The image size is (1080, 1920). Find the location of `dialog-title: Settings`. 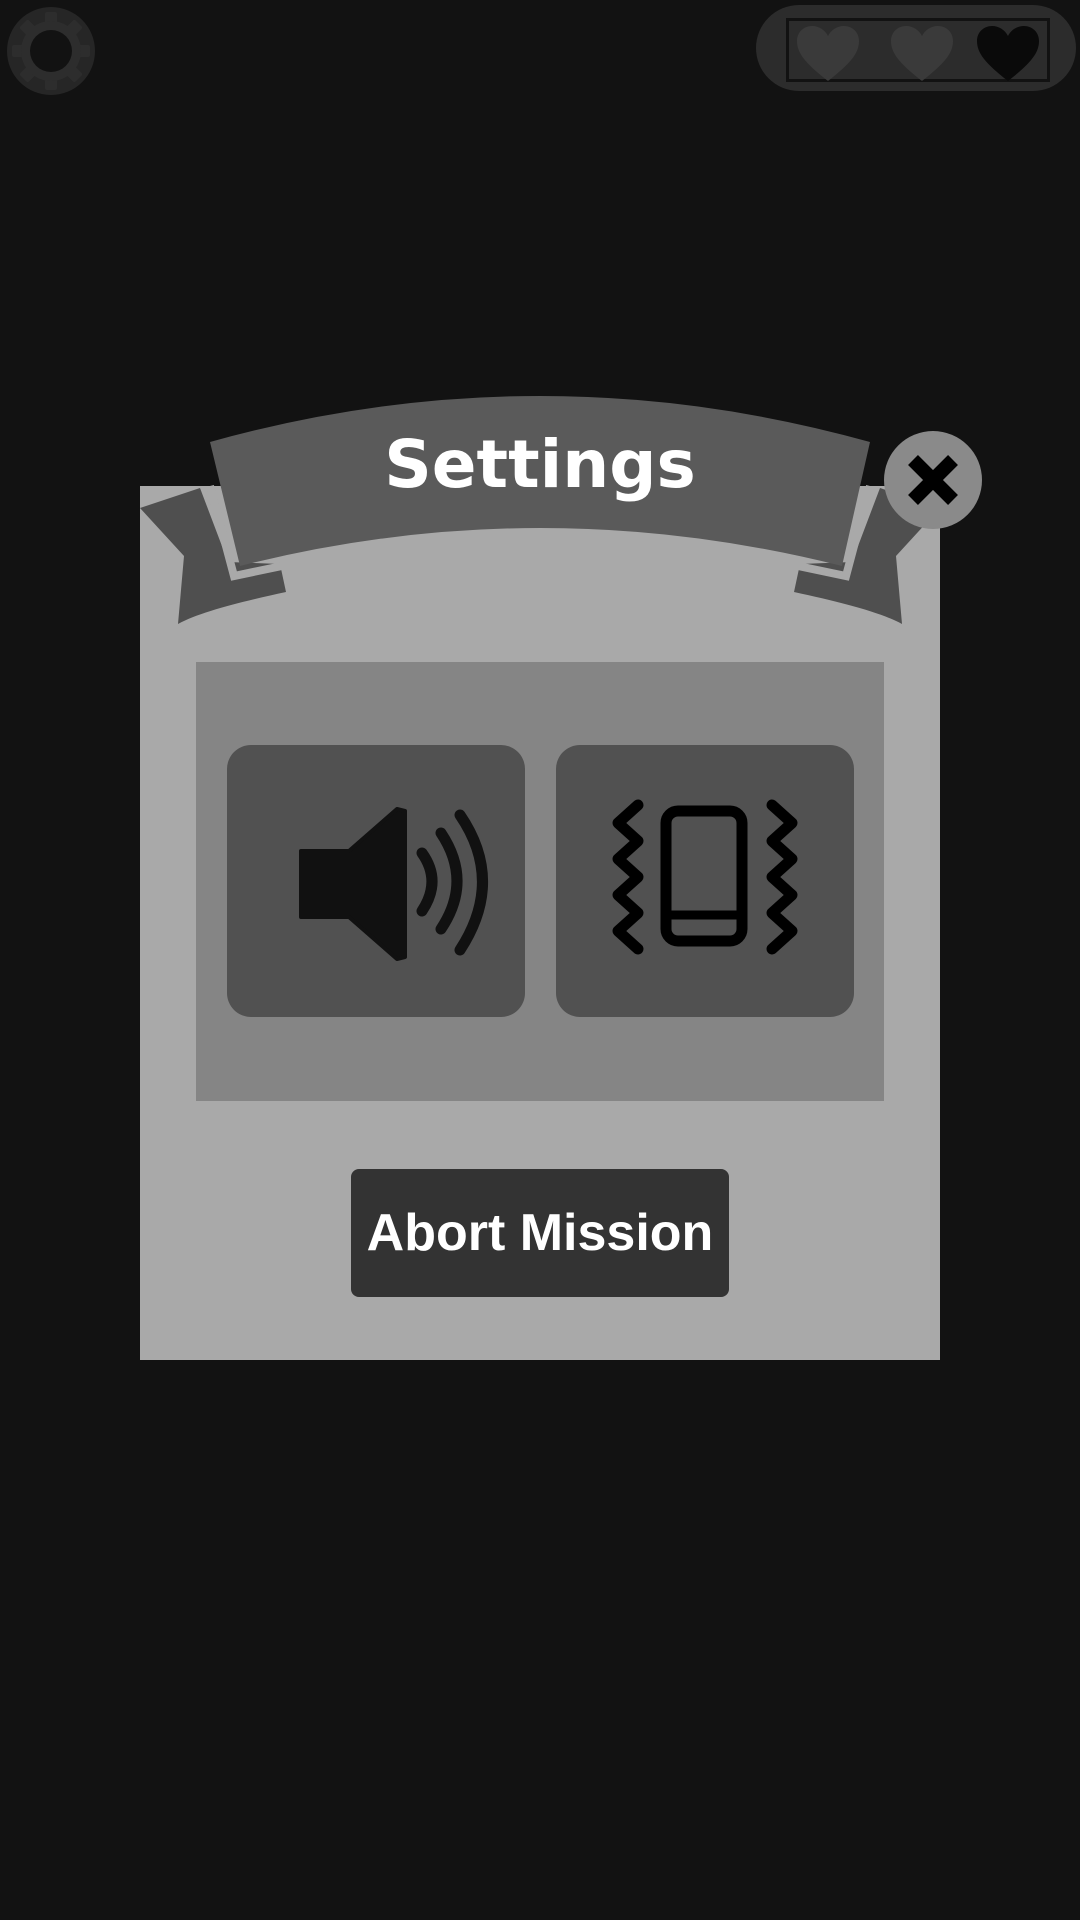

dialog-title: Settings is located at coordinates (540, 464).